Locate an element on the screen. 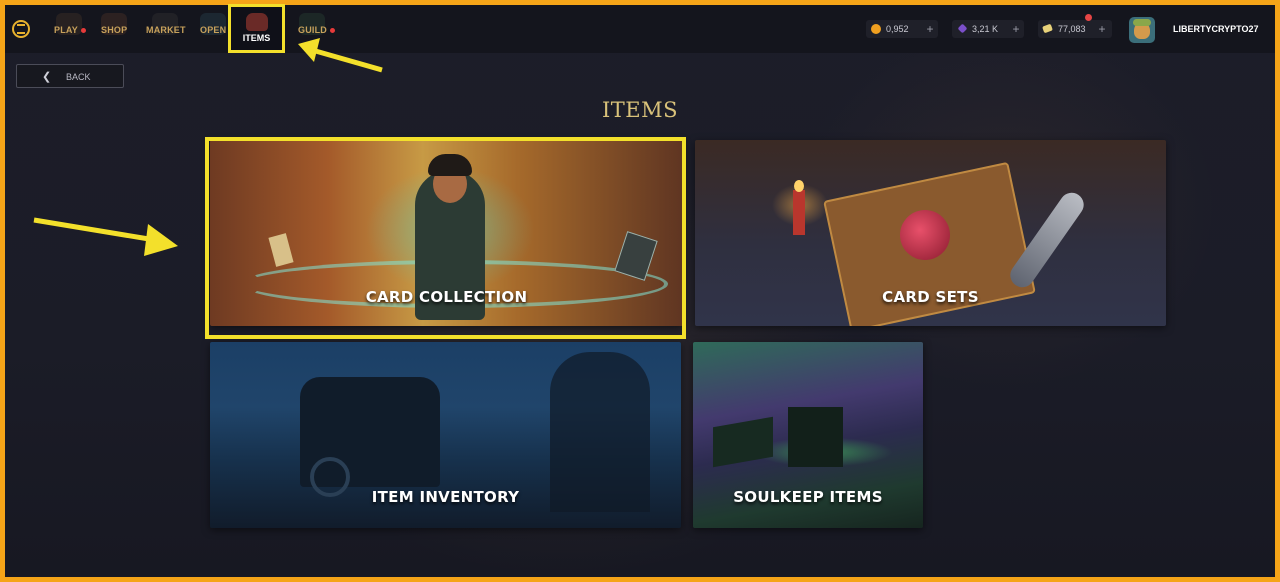 Image resolution: width=1280 pixels, height=582 pixels. page-title: ITEMS is located at coordinates (640, 110).